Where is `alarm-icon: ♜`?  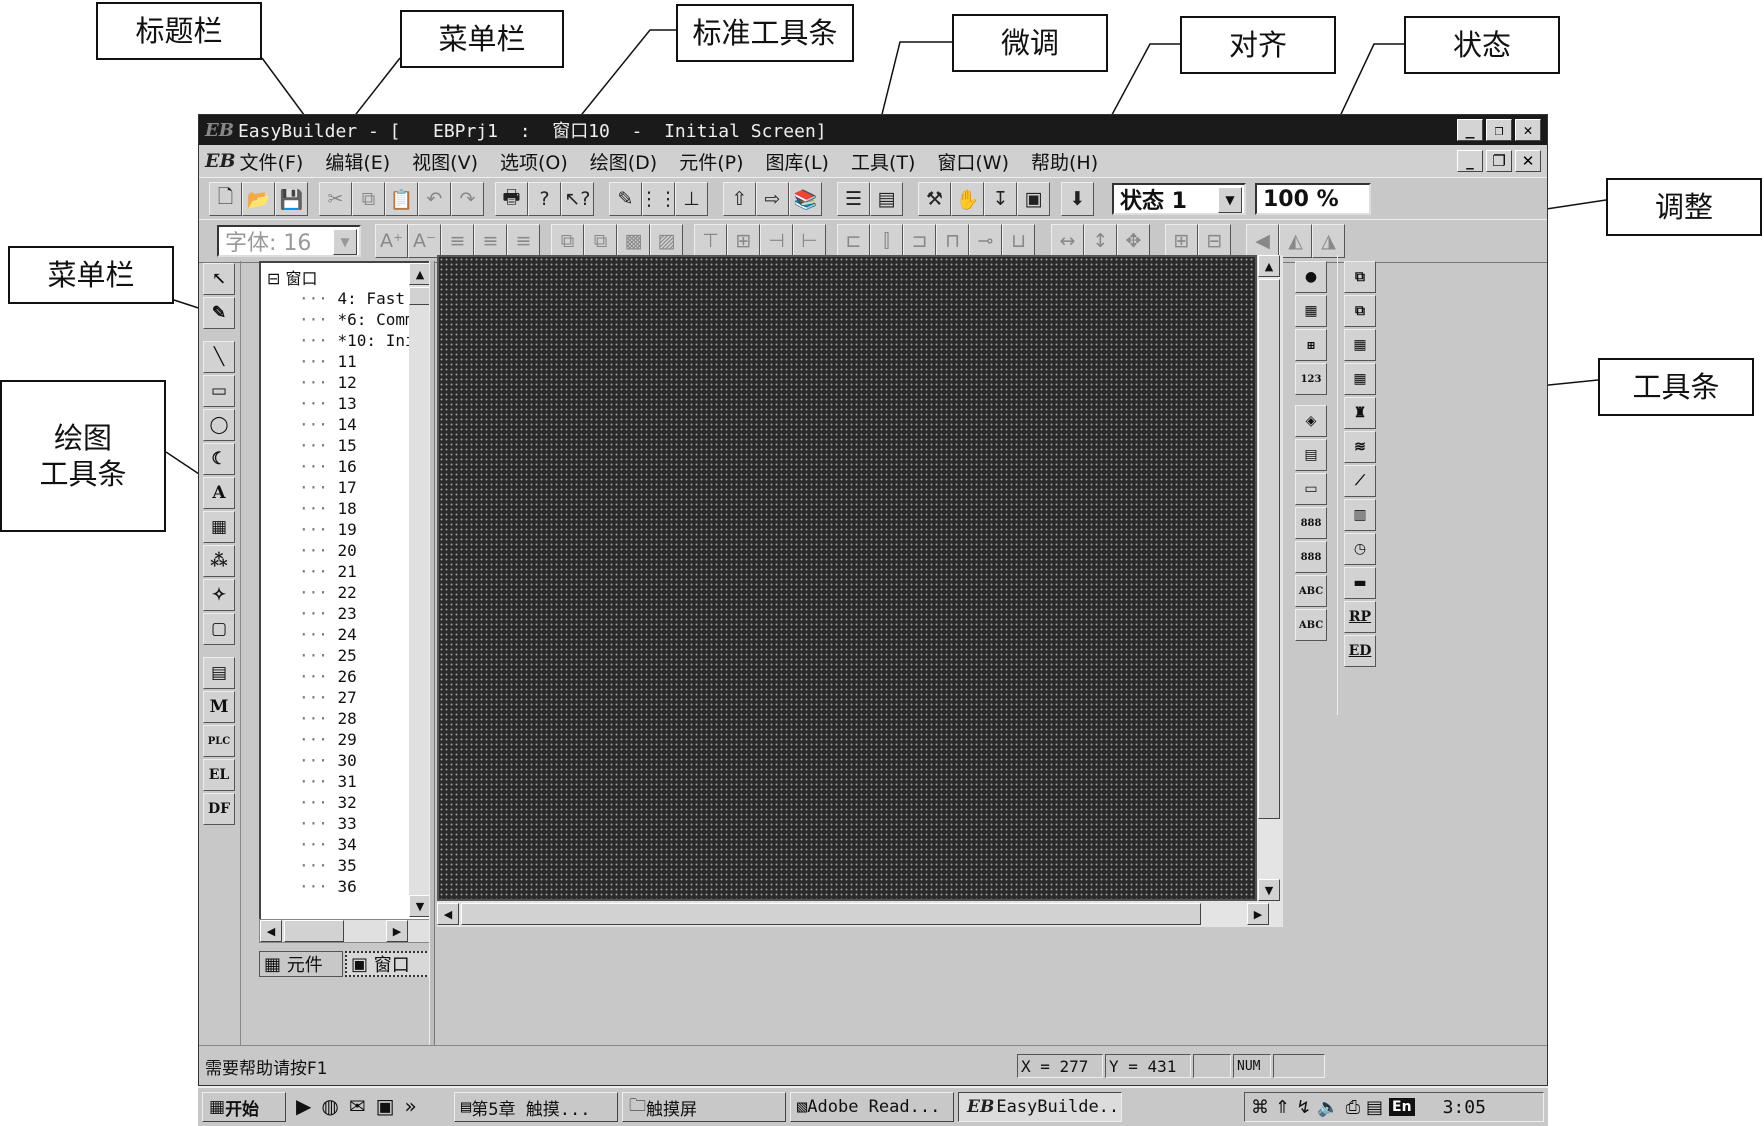
alarm-icon: ♜ is located at coordinates (1360, 413).